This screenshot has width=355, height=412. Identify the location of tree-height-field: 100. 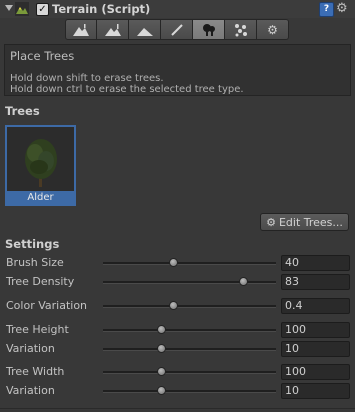
(315, 330).